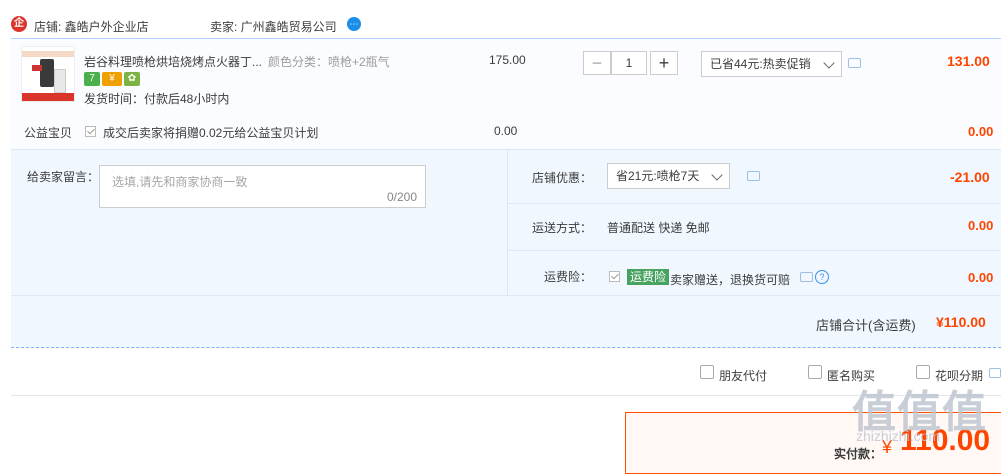 This screenshot has height=474, width=1001. Describe the element at coordinates (968, 61) in the screenshot. I see `item-subtotal: 131.00` at that location.